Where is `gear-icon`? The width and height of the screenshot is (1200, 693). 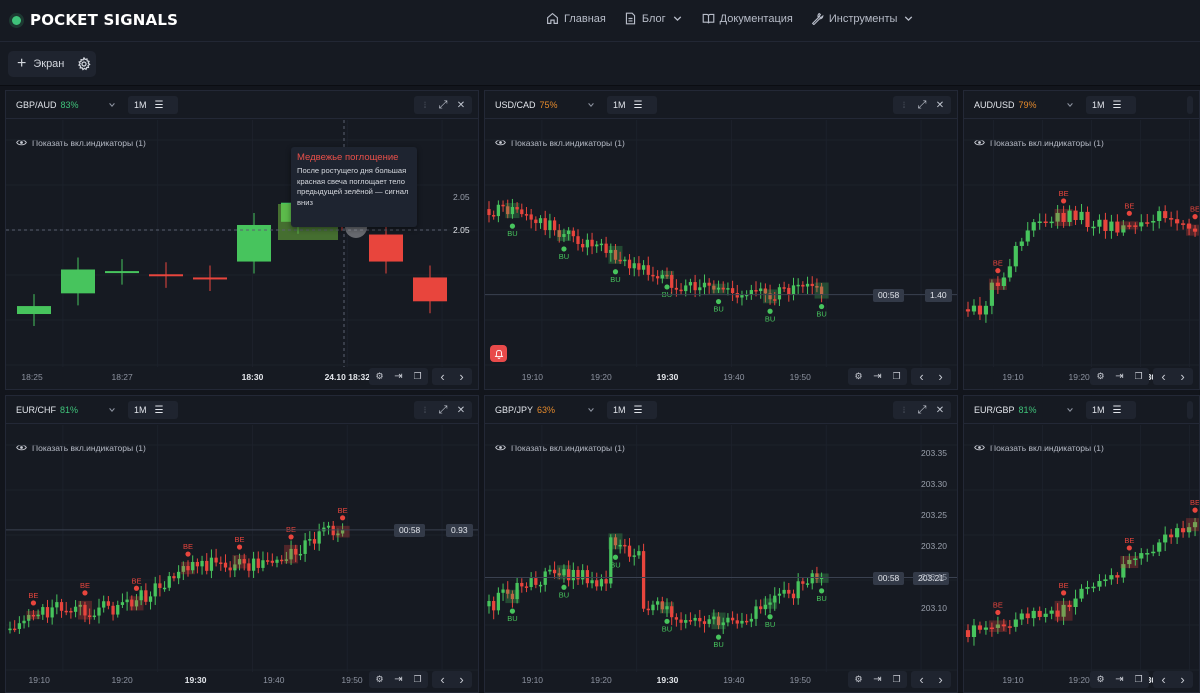
gear-icon is located at coordinates (84, 64).